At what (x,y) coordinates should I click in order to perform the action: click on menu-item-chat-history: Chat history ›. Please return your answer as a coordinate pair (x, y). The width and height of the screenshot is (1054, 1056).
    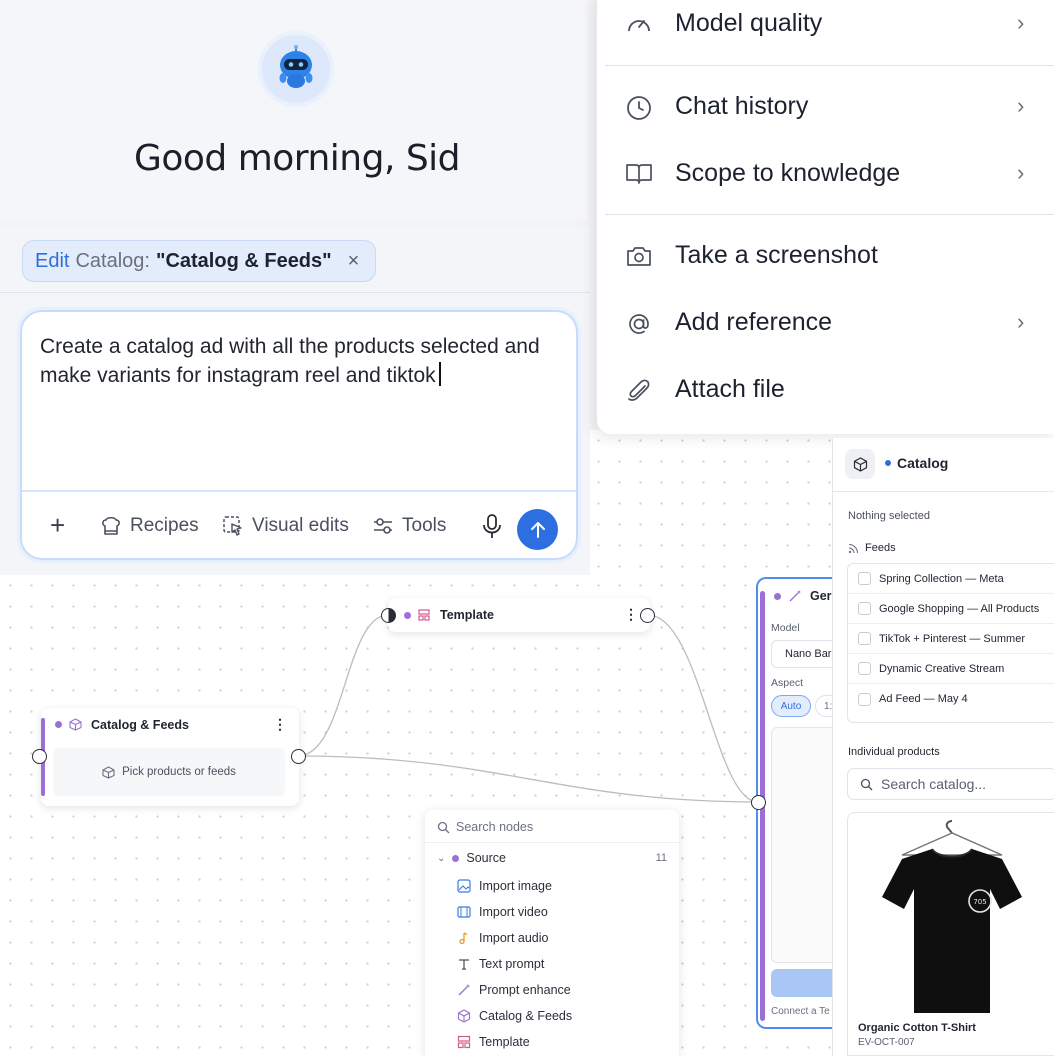
    Looking at the image, I should click on (825, 106).